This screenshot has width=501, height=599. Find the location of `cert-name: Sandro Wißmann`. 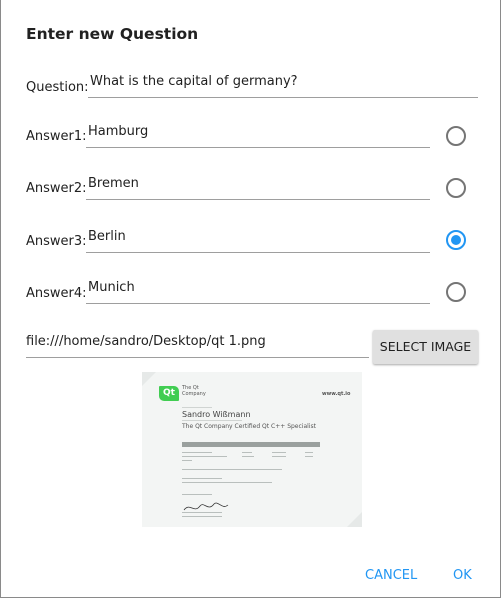

cert-name: Sandro Wißmann is located at coordinates (216, 414).